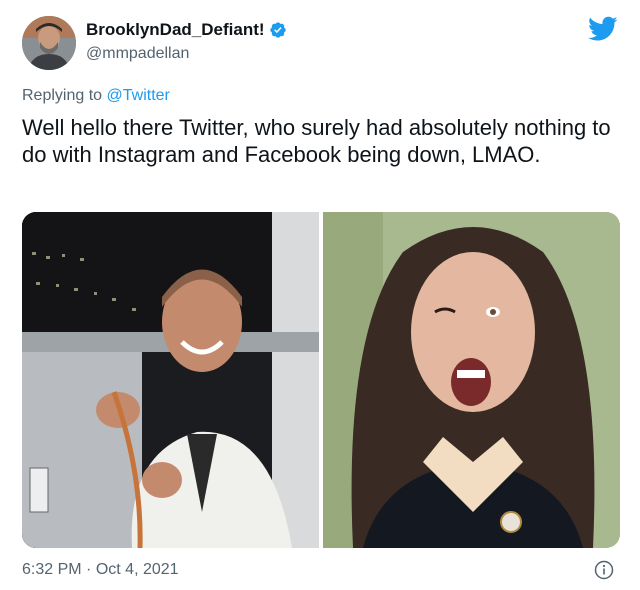  Describe the element at coordinates (604, 570) in the screenshot. I see `info-icon` at that location.